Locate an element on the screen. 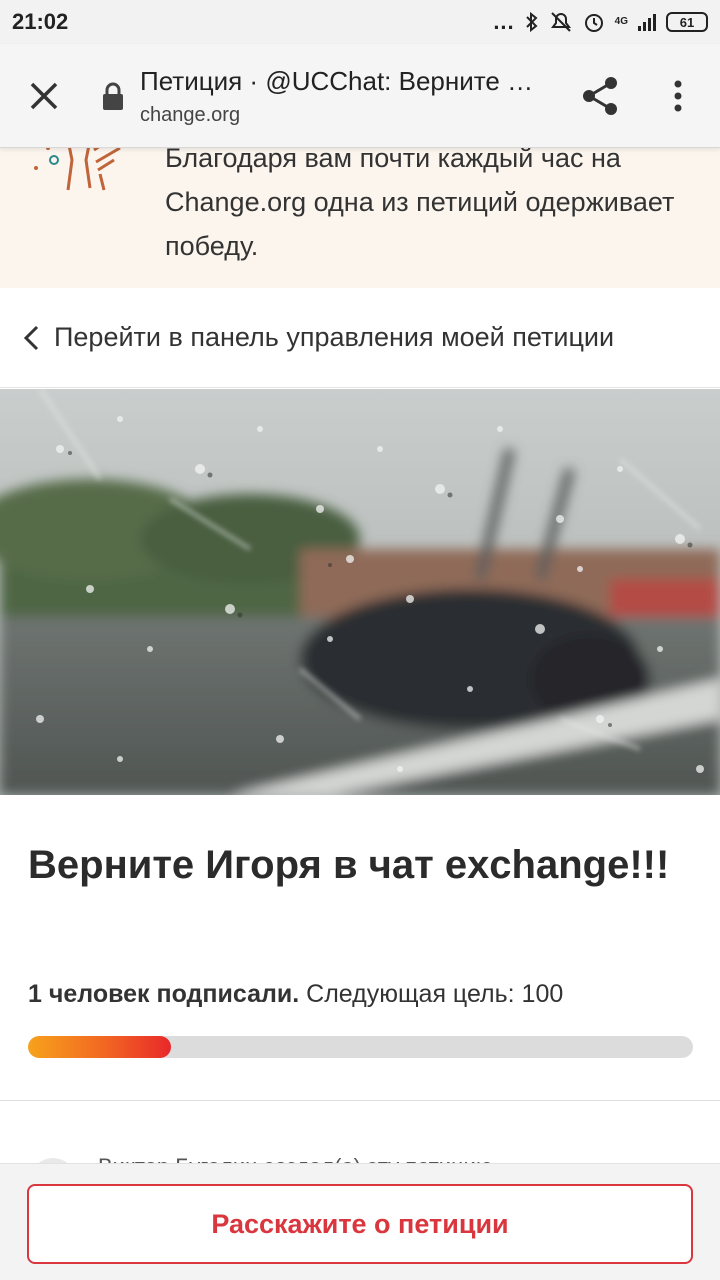 This screenshot has width=720, height=1280. petition-title: Верните Игоря в чат exchange!!! is located at coordinates (349, 865).